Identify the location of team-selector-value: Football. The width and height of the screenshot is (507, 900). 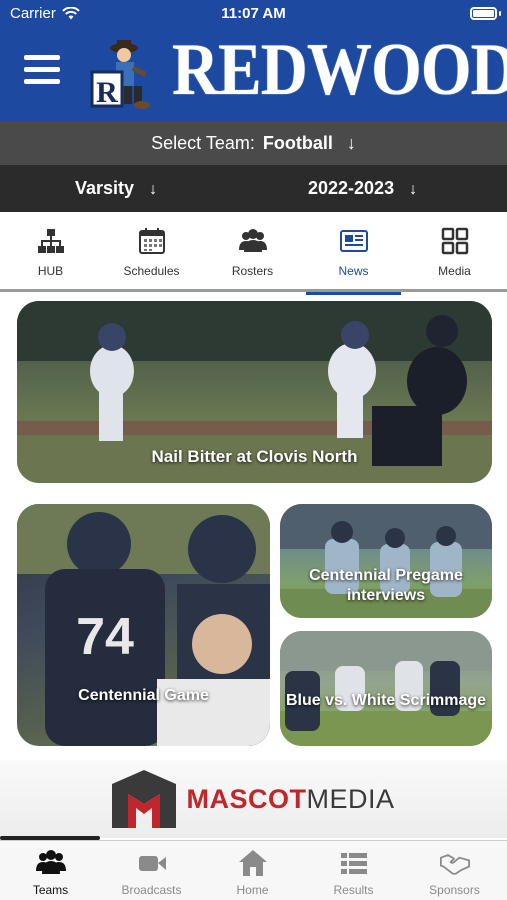
(297, 142).